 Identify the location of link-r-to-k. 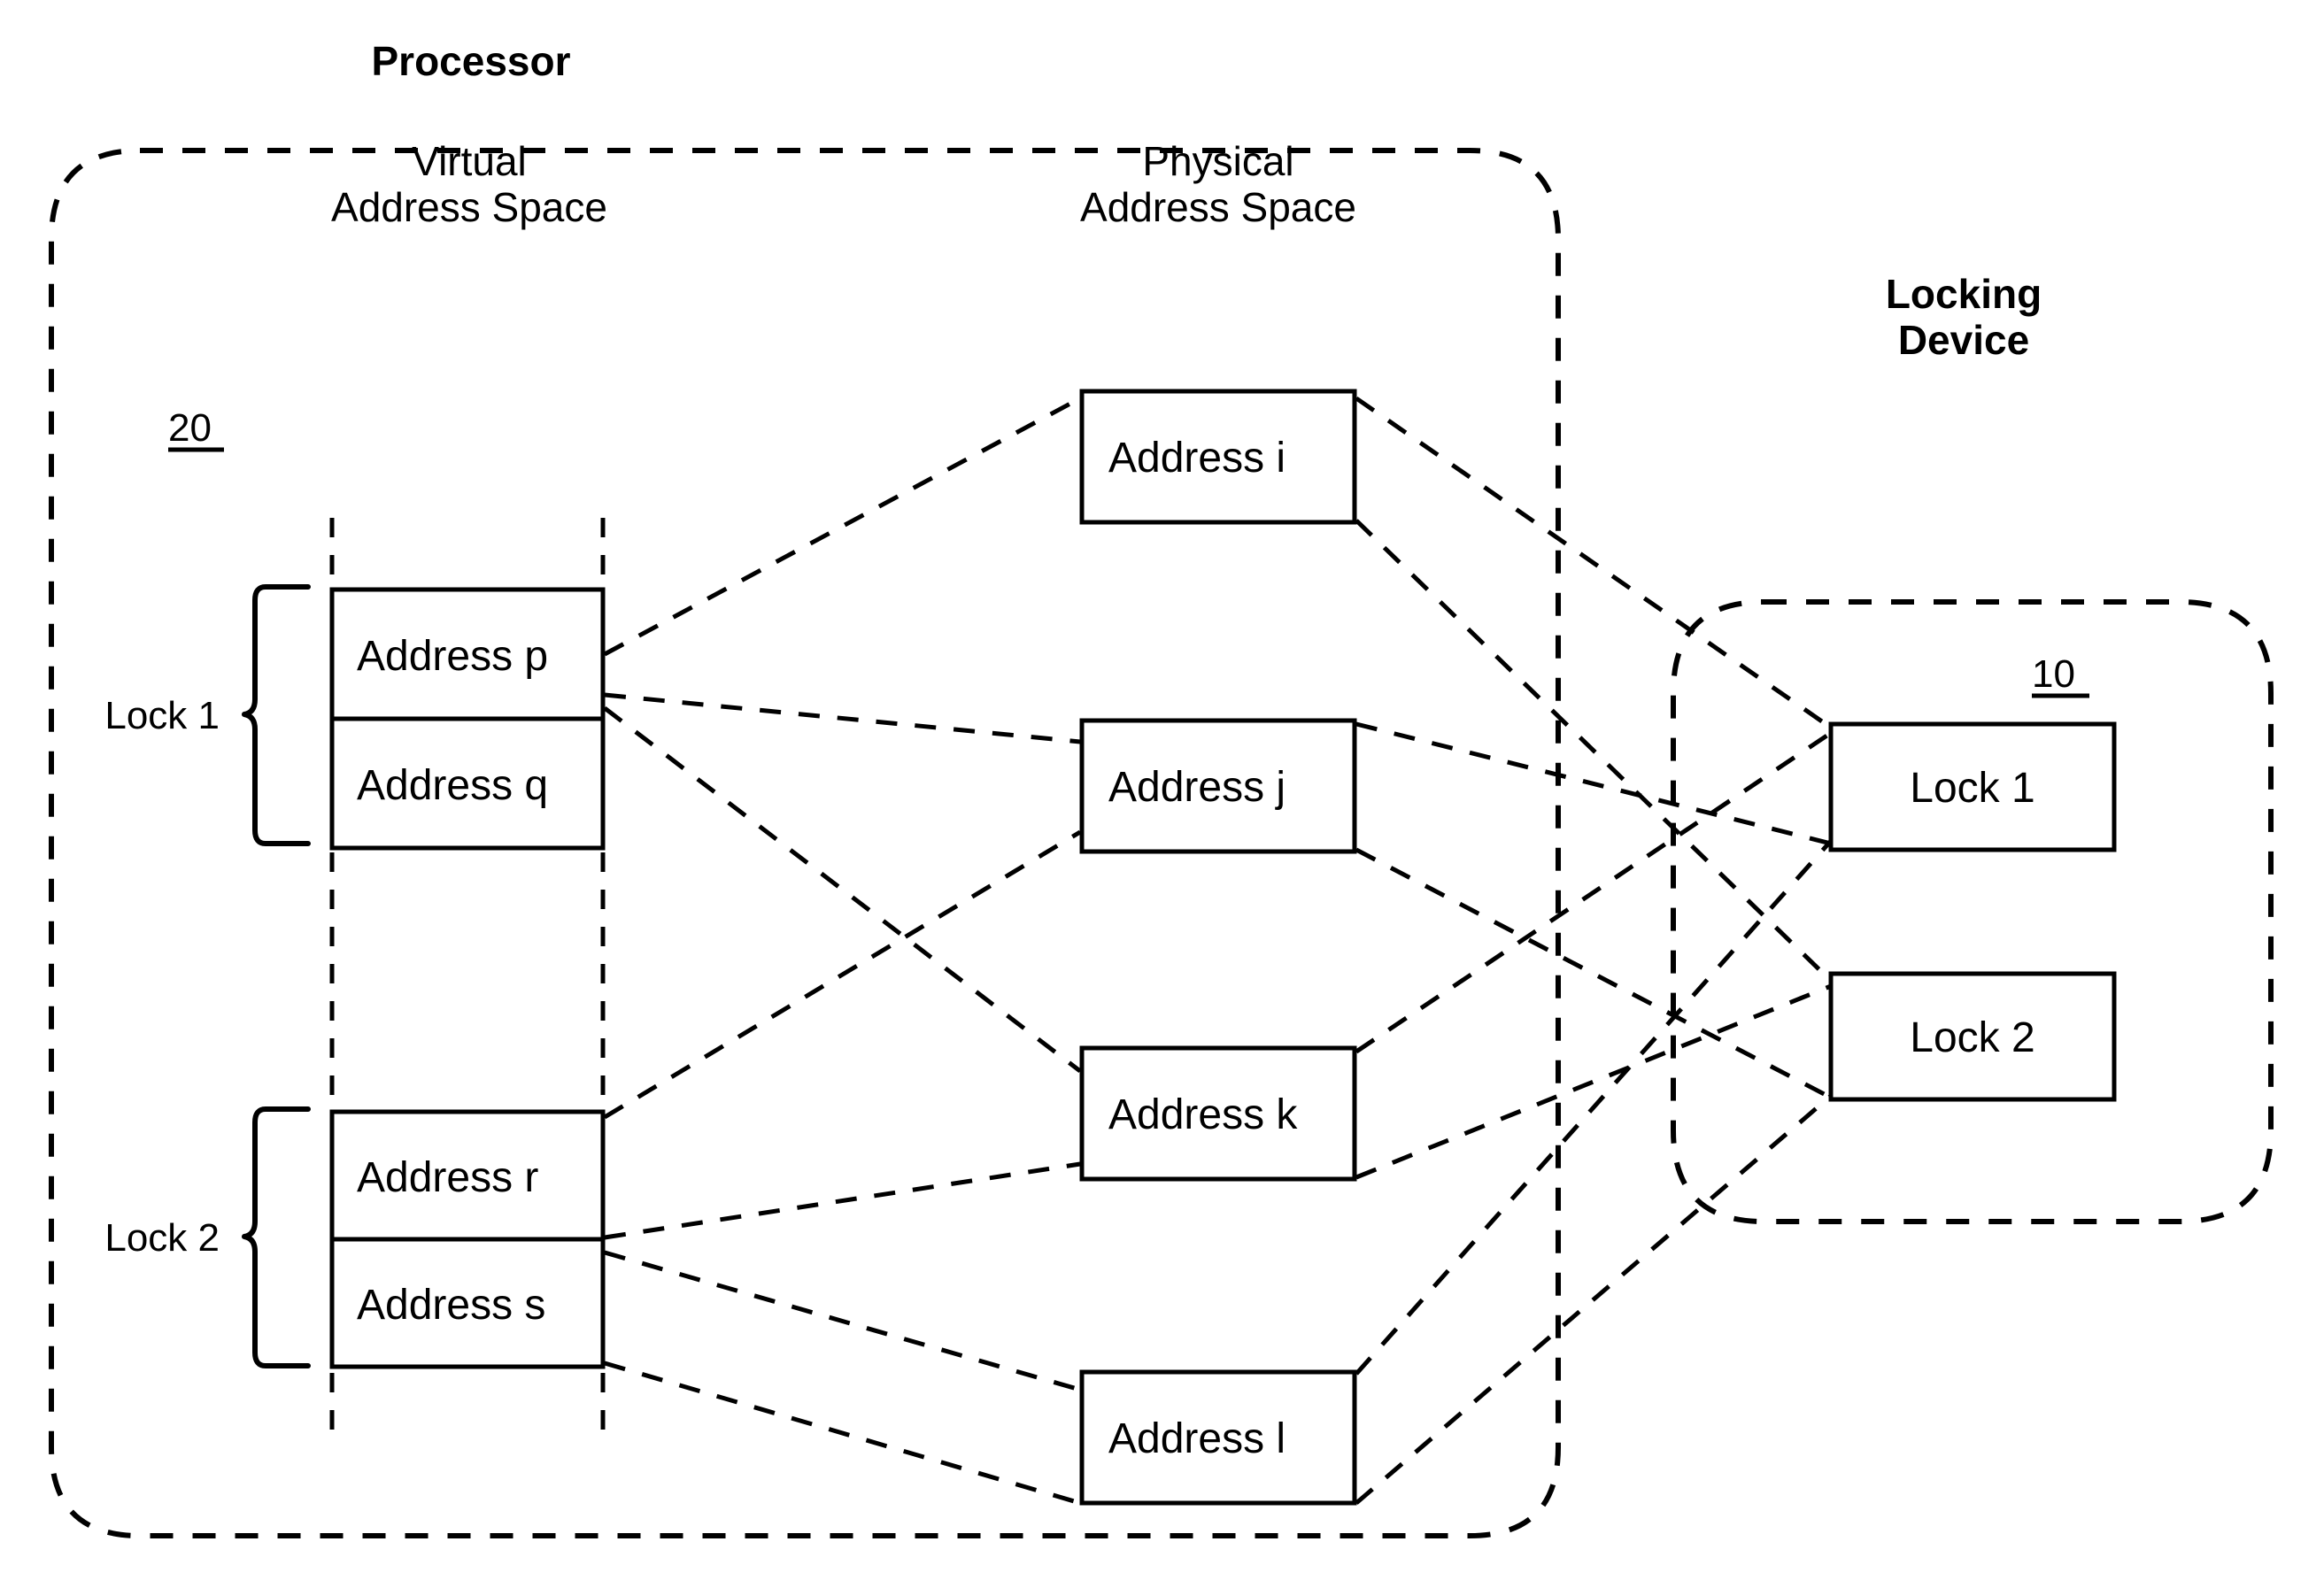
(842, 1200).